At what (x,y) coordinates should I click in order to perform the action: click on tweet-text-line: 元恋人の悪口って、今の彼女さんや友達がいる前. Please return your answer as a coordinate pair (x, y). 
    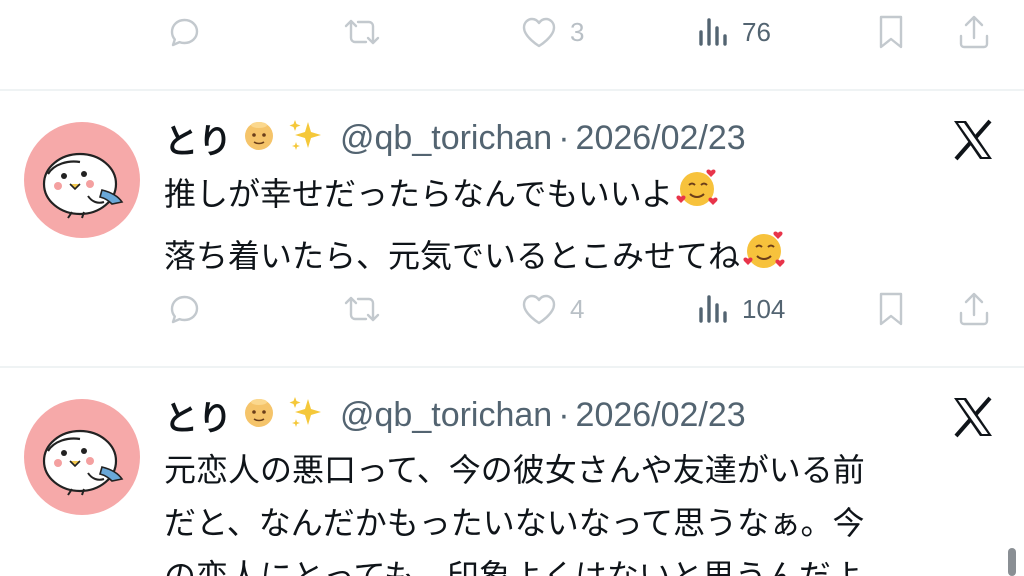
    Looking at the image, I should click on (514, 470).